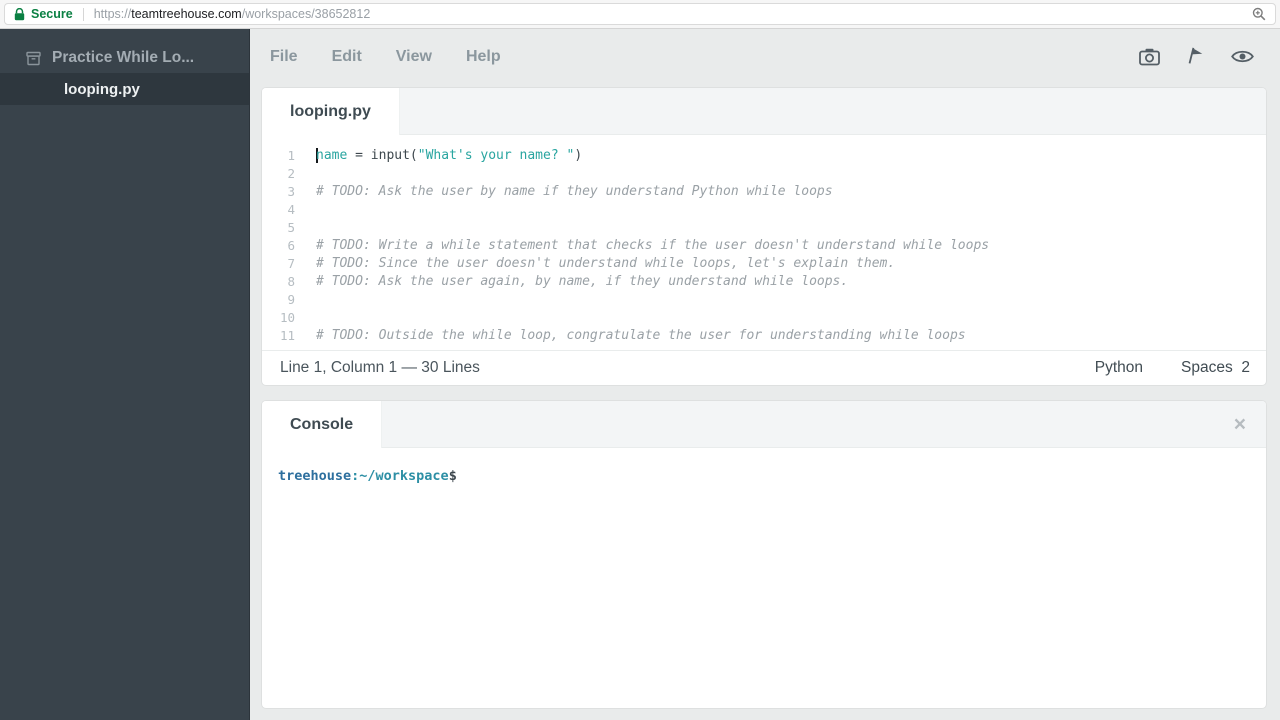  I want to click on sidebar-item-looping-py: looping.py, so click(124, 89).